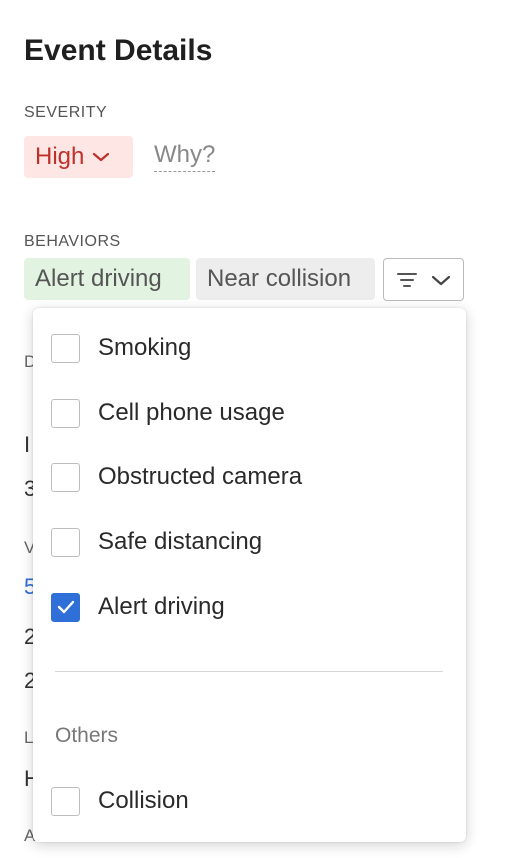 Image resolution: width=532 pixels, height=858 pixels. I want to click on background-text: I, so click(27, 444).